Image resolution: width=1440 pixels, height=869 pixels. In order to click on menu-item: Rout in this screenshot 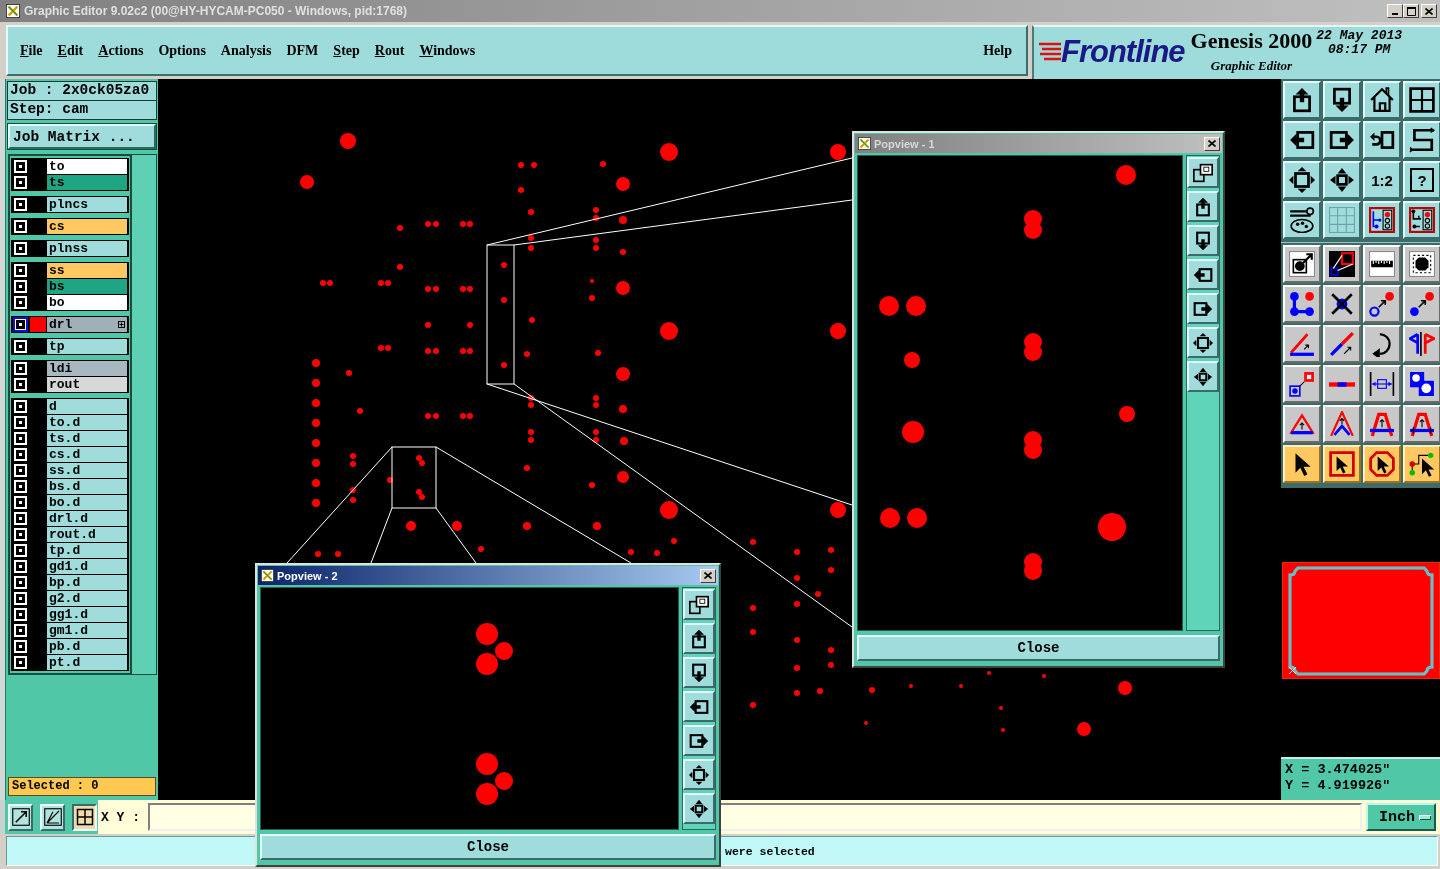, I will do `click(389, 50)`.